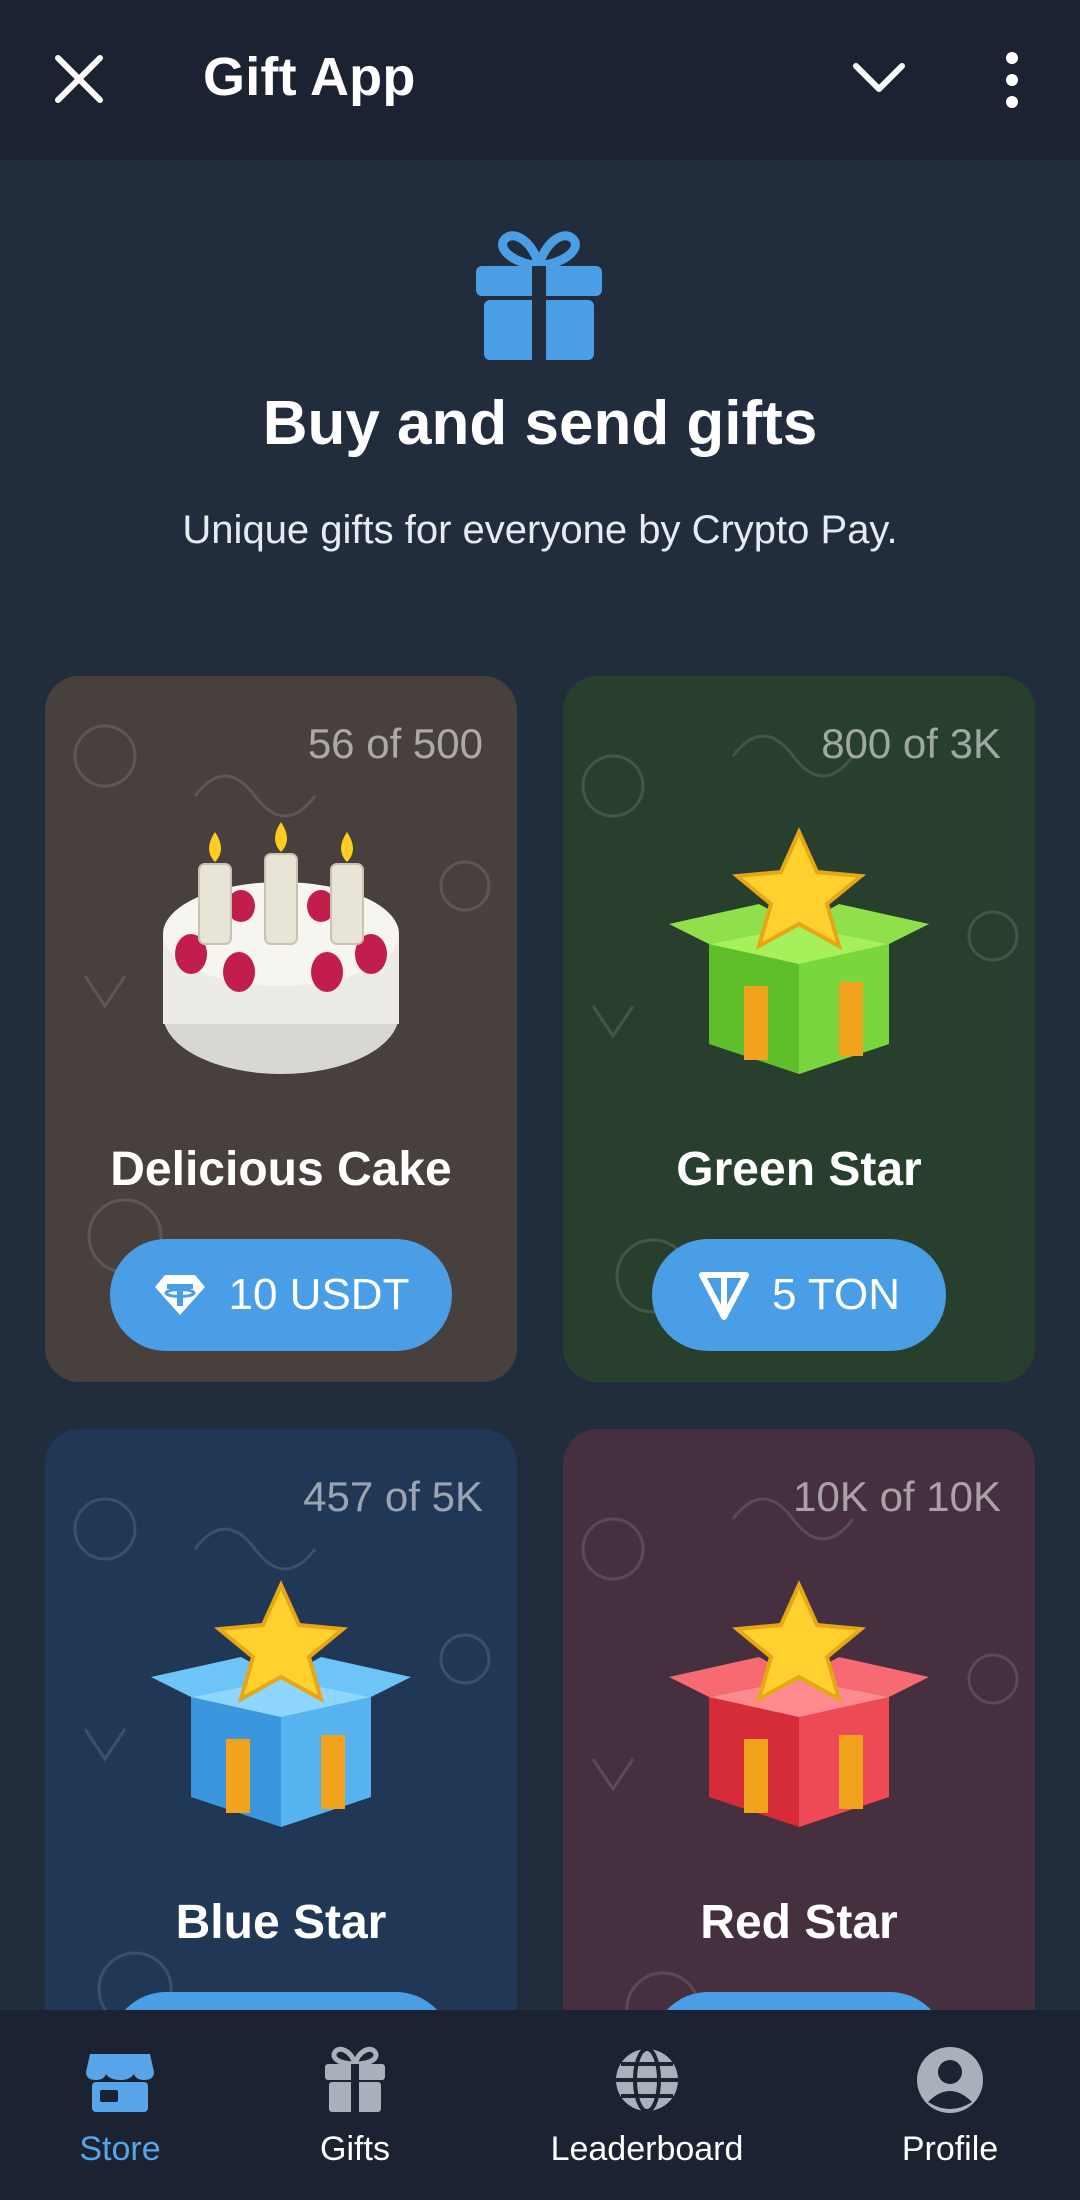 The image size is (1080, 2200). What do you see at coordinates (540, 80) in the screenshot?
I see `top-bar: Gift App` at bounding box center [540, 80].